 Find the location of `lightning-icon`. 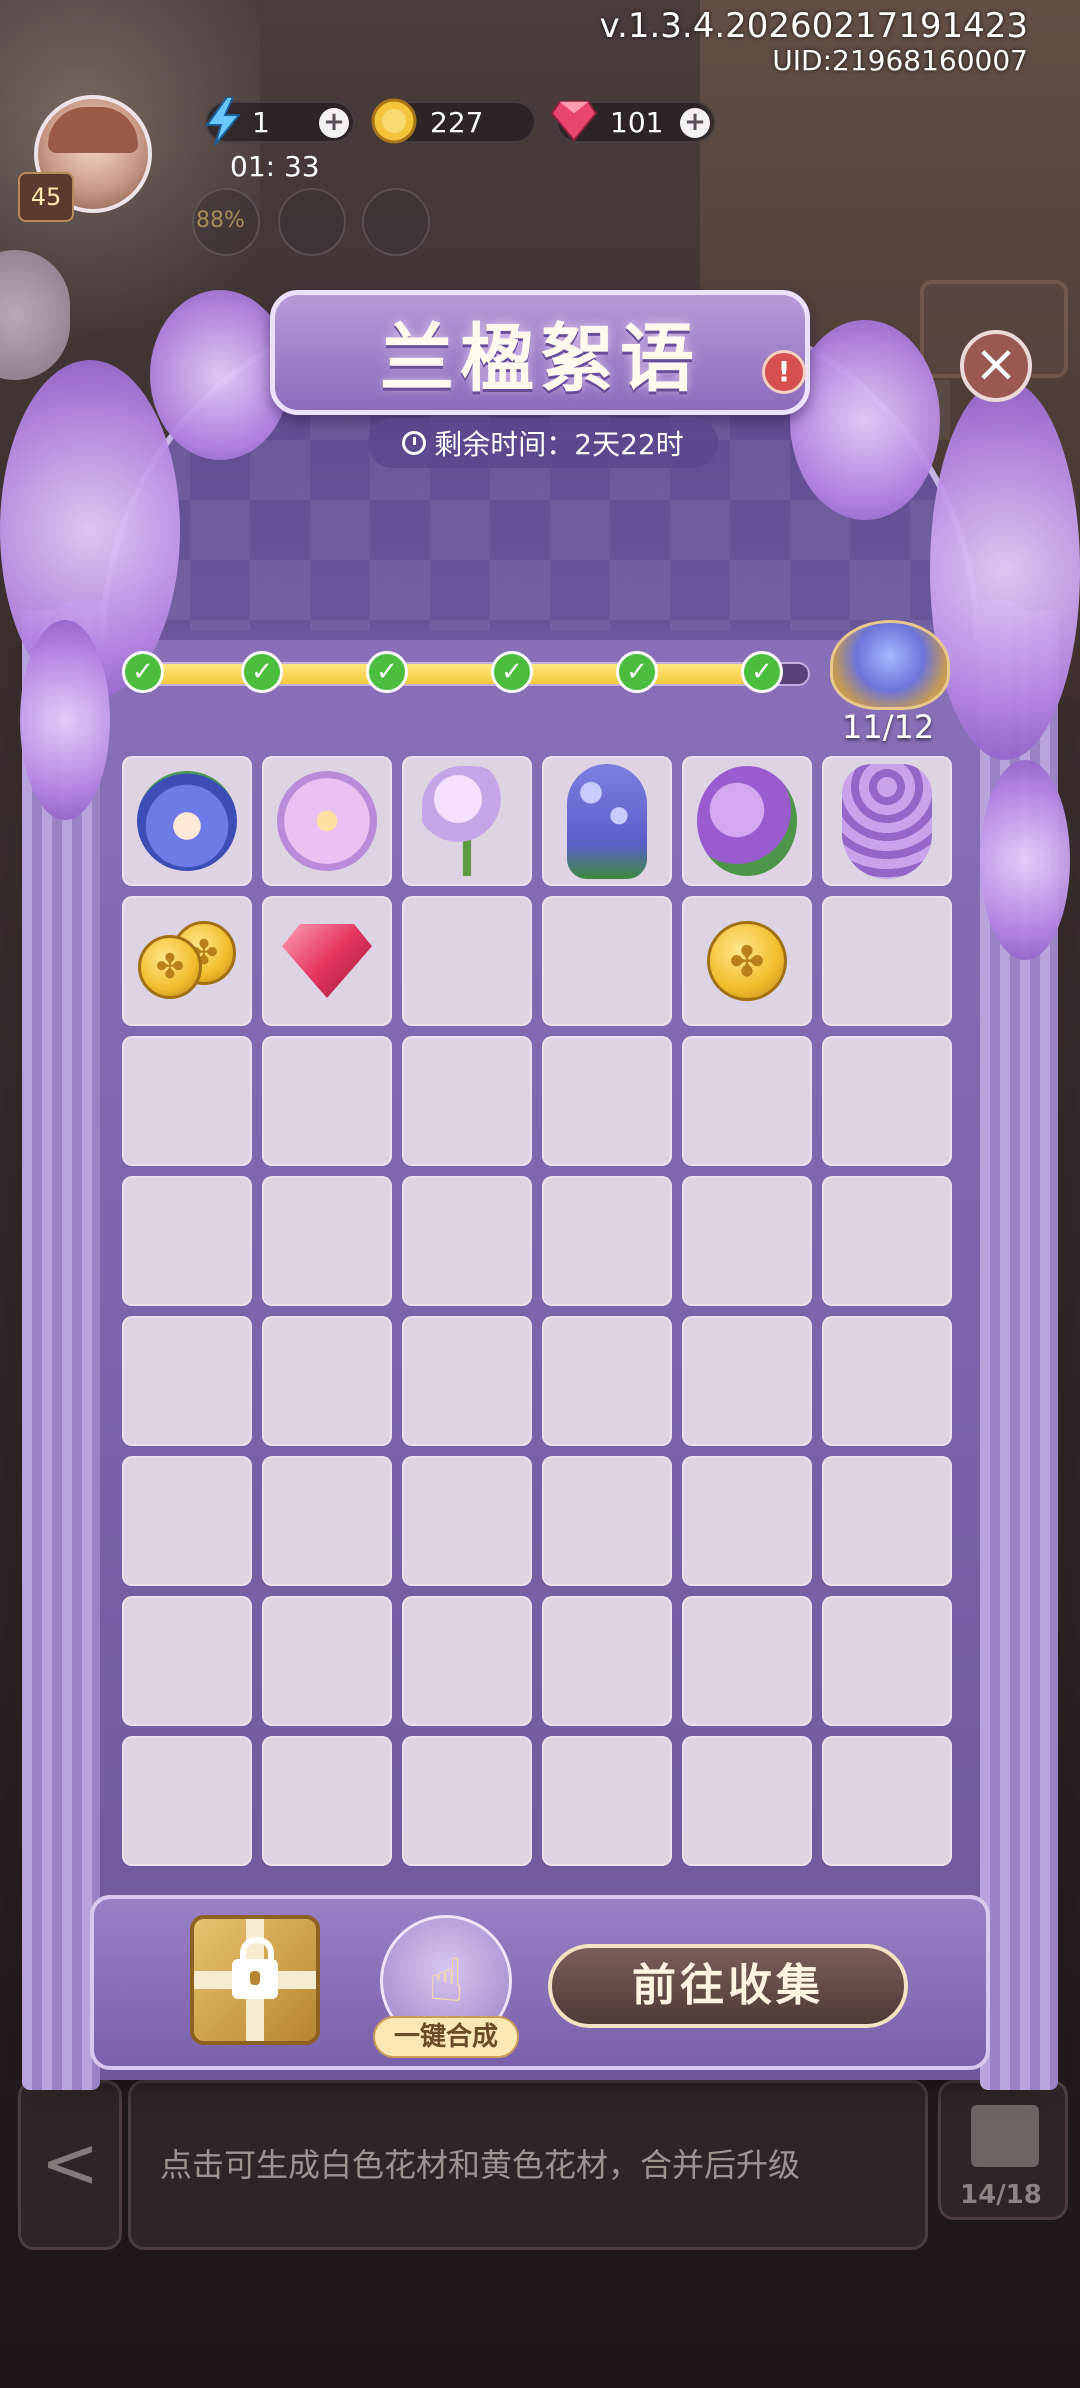

lightning-icon is located at coordinates (223, 121).